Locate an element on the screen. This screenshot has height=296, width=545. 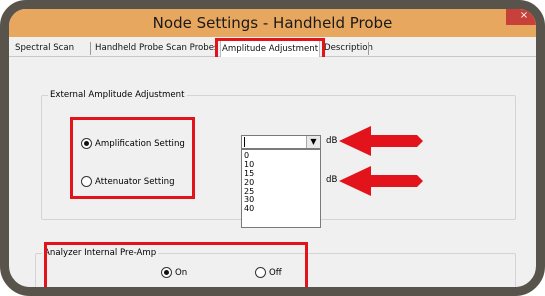
external-amplitude-group-label: External Amplitude Adjustment is located at coordinates (117, 95).